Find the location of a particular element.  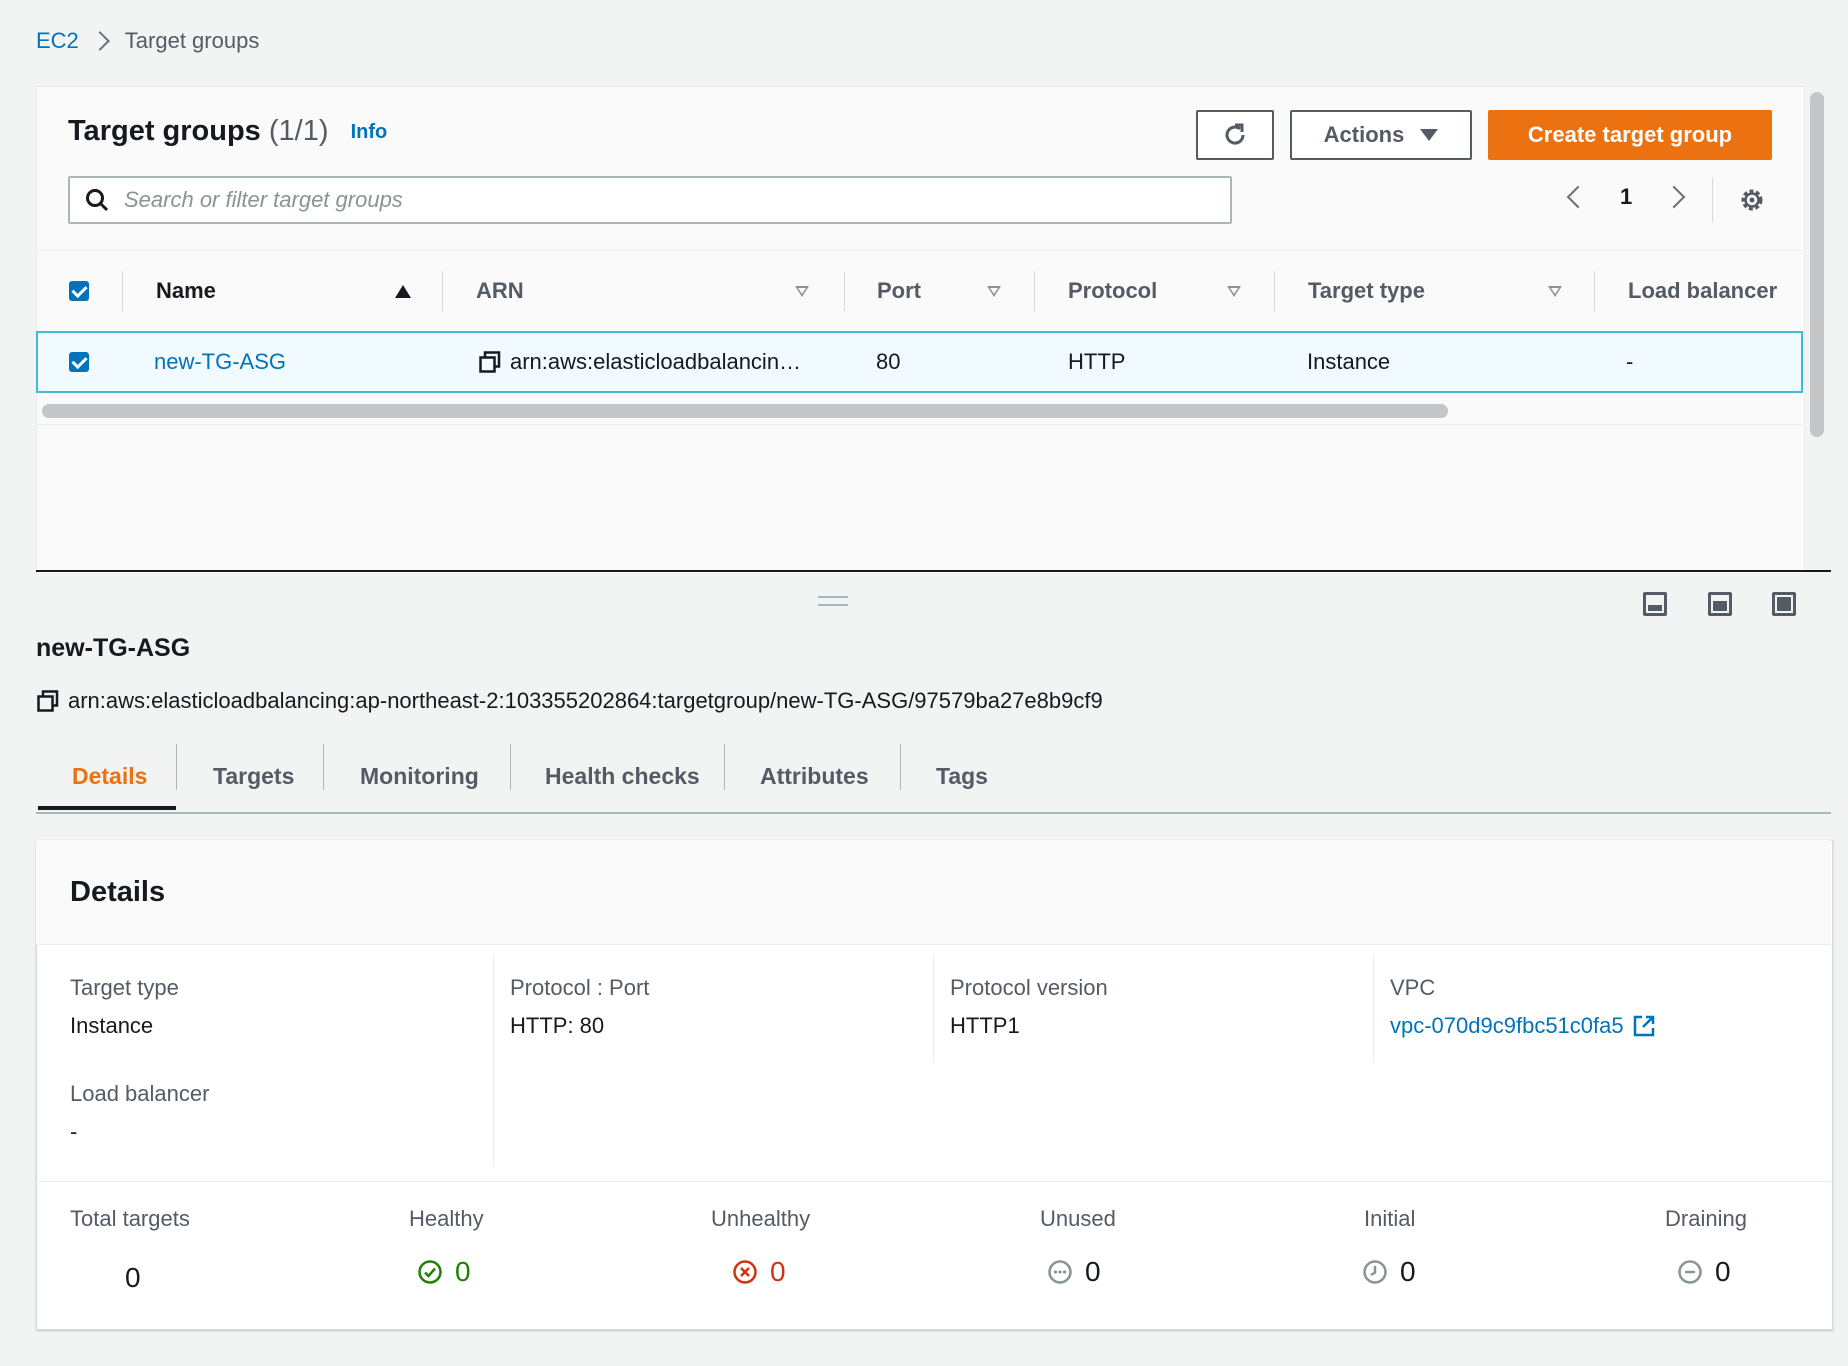

select-all-checkbox is located at coordinates (79, 291).